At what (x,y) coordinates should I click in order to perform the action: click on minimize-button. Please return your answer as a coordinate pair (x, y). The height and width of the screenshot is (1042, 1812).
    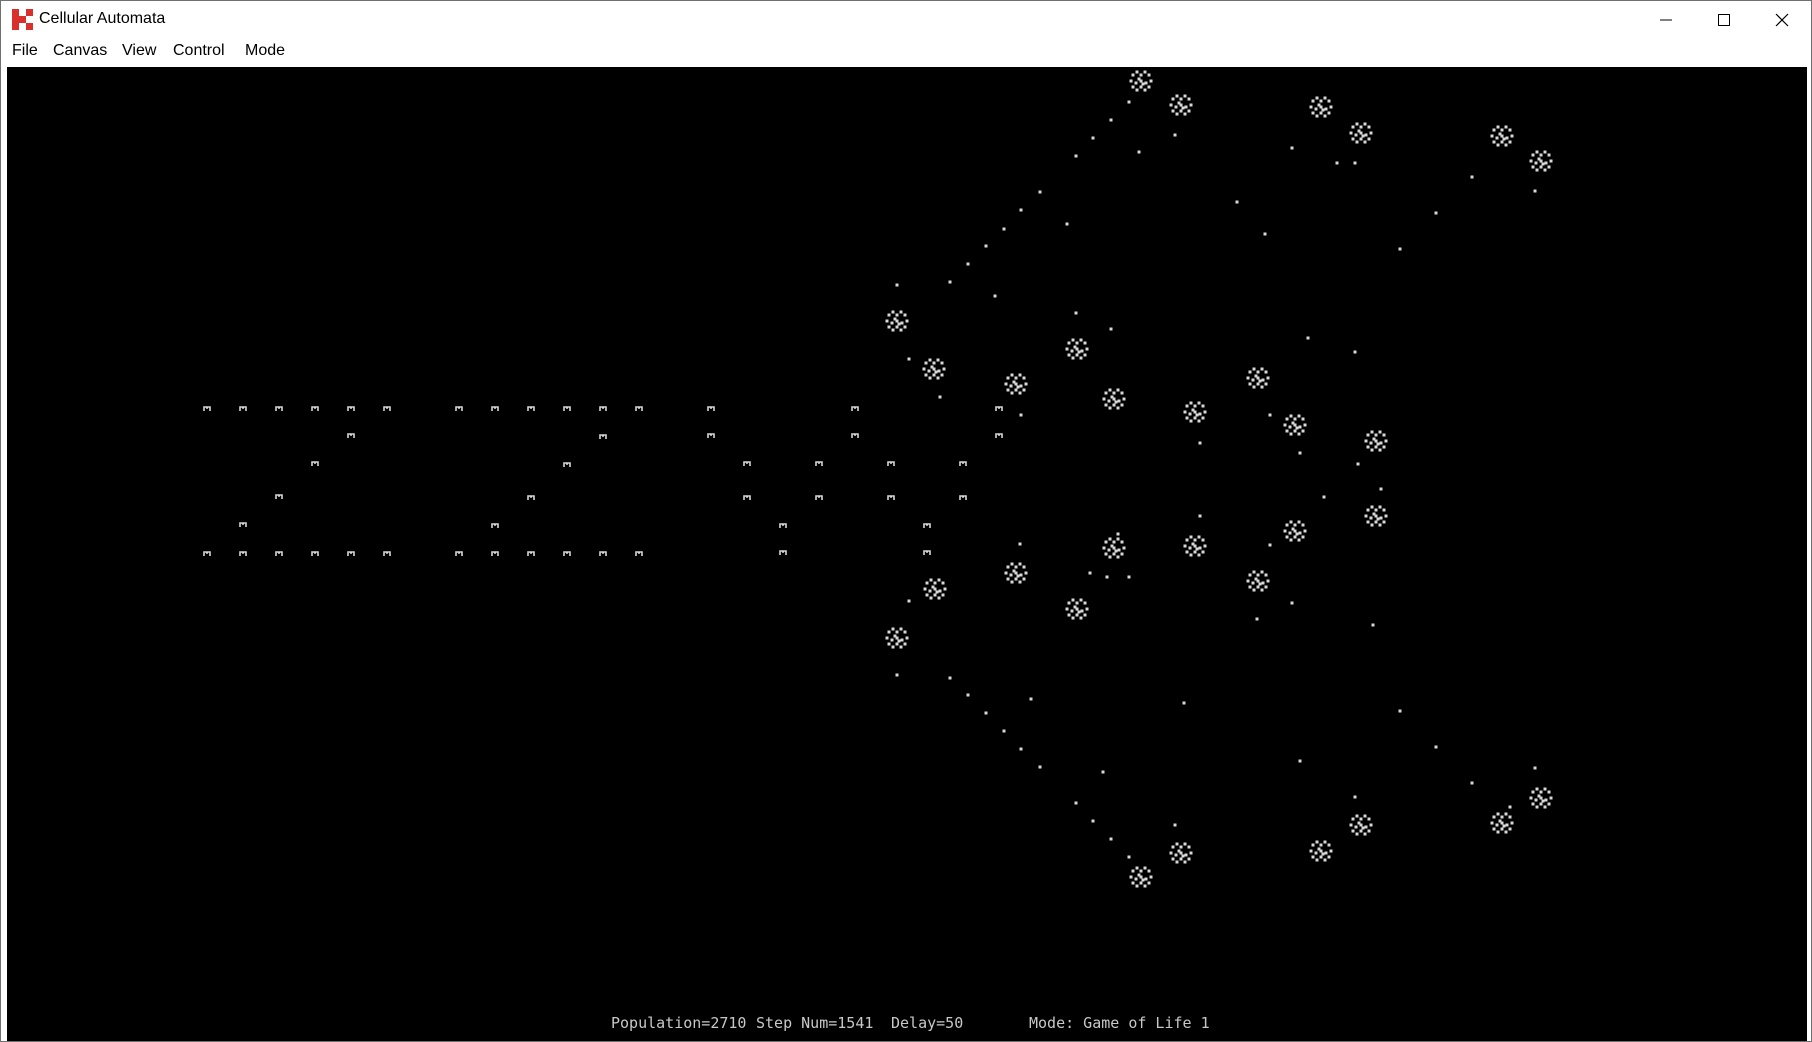
    Looking at the image, I should click on (1666, 20).